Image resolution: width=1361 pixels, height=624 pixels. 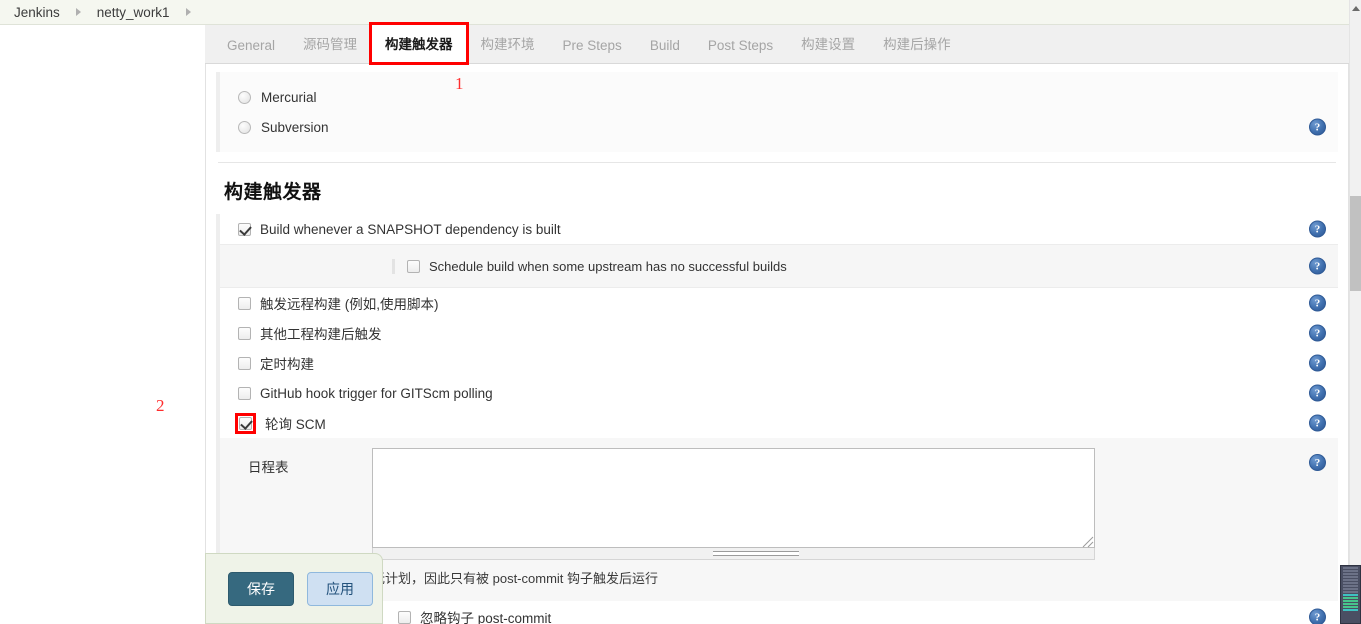 I want to click on breadcrumb-item-netty-work1: netty_work1, so click(x=133, y=12).